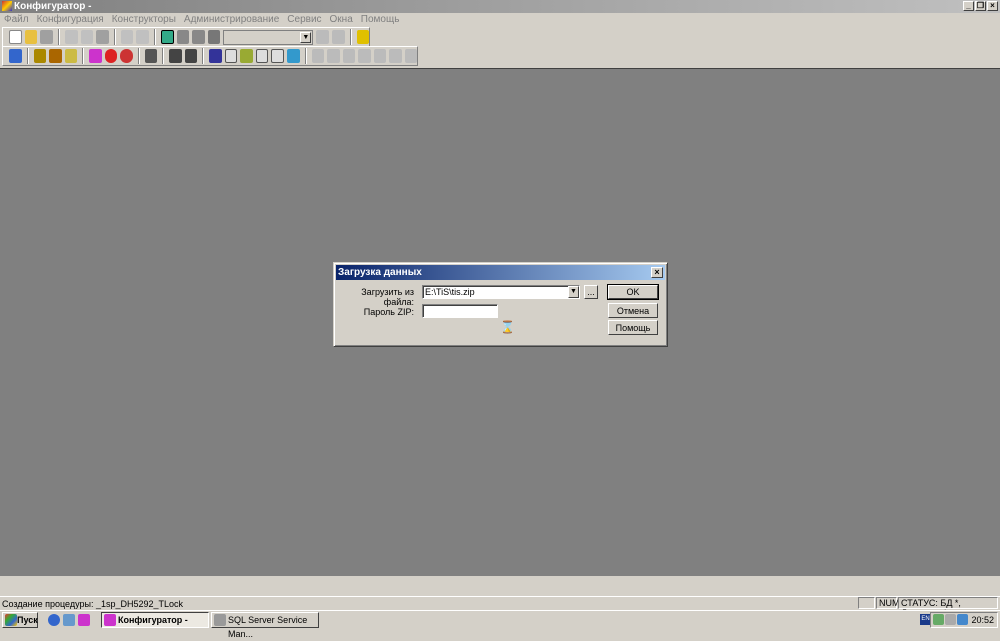 The image size is (1000, 641). I want to click on status-bar: Создание процедуры: _1sp_DH5292_TLock, so click(500, 603).